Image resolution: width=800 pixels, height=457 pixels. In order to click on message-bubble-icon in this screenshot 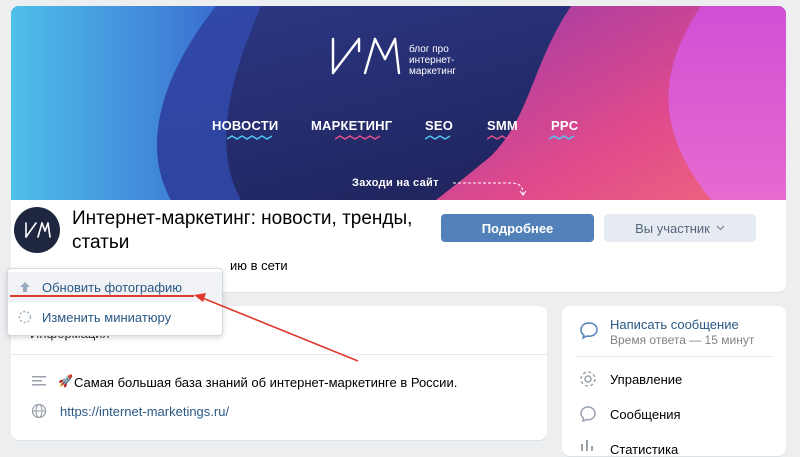, I will do `click(589, 331)`.